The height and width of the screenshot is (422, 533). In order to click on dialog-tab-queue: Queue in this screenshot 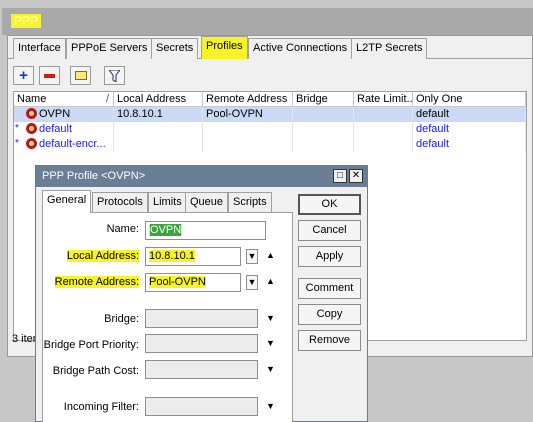, I will do `click(207, 202)`.